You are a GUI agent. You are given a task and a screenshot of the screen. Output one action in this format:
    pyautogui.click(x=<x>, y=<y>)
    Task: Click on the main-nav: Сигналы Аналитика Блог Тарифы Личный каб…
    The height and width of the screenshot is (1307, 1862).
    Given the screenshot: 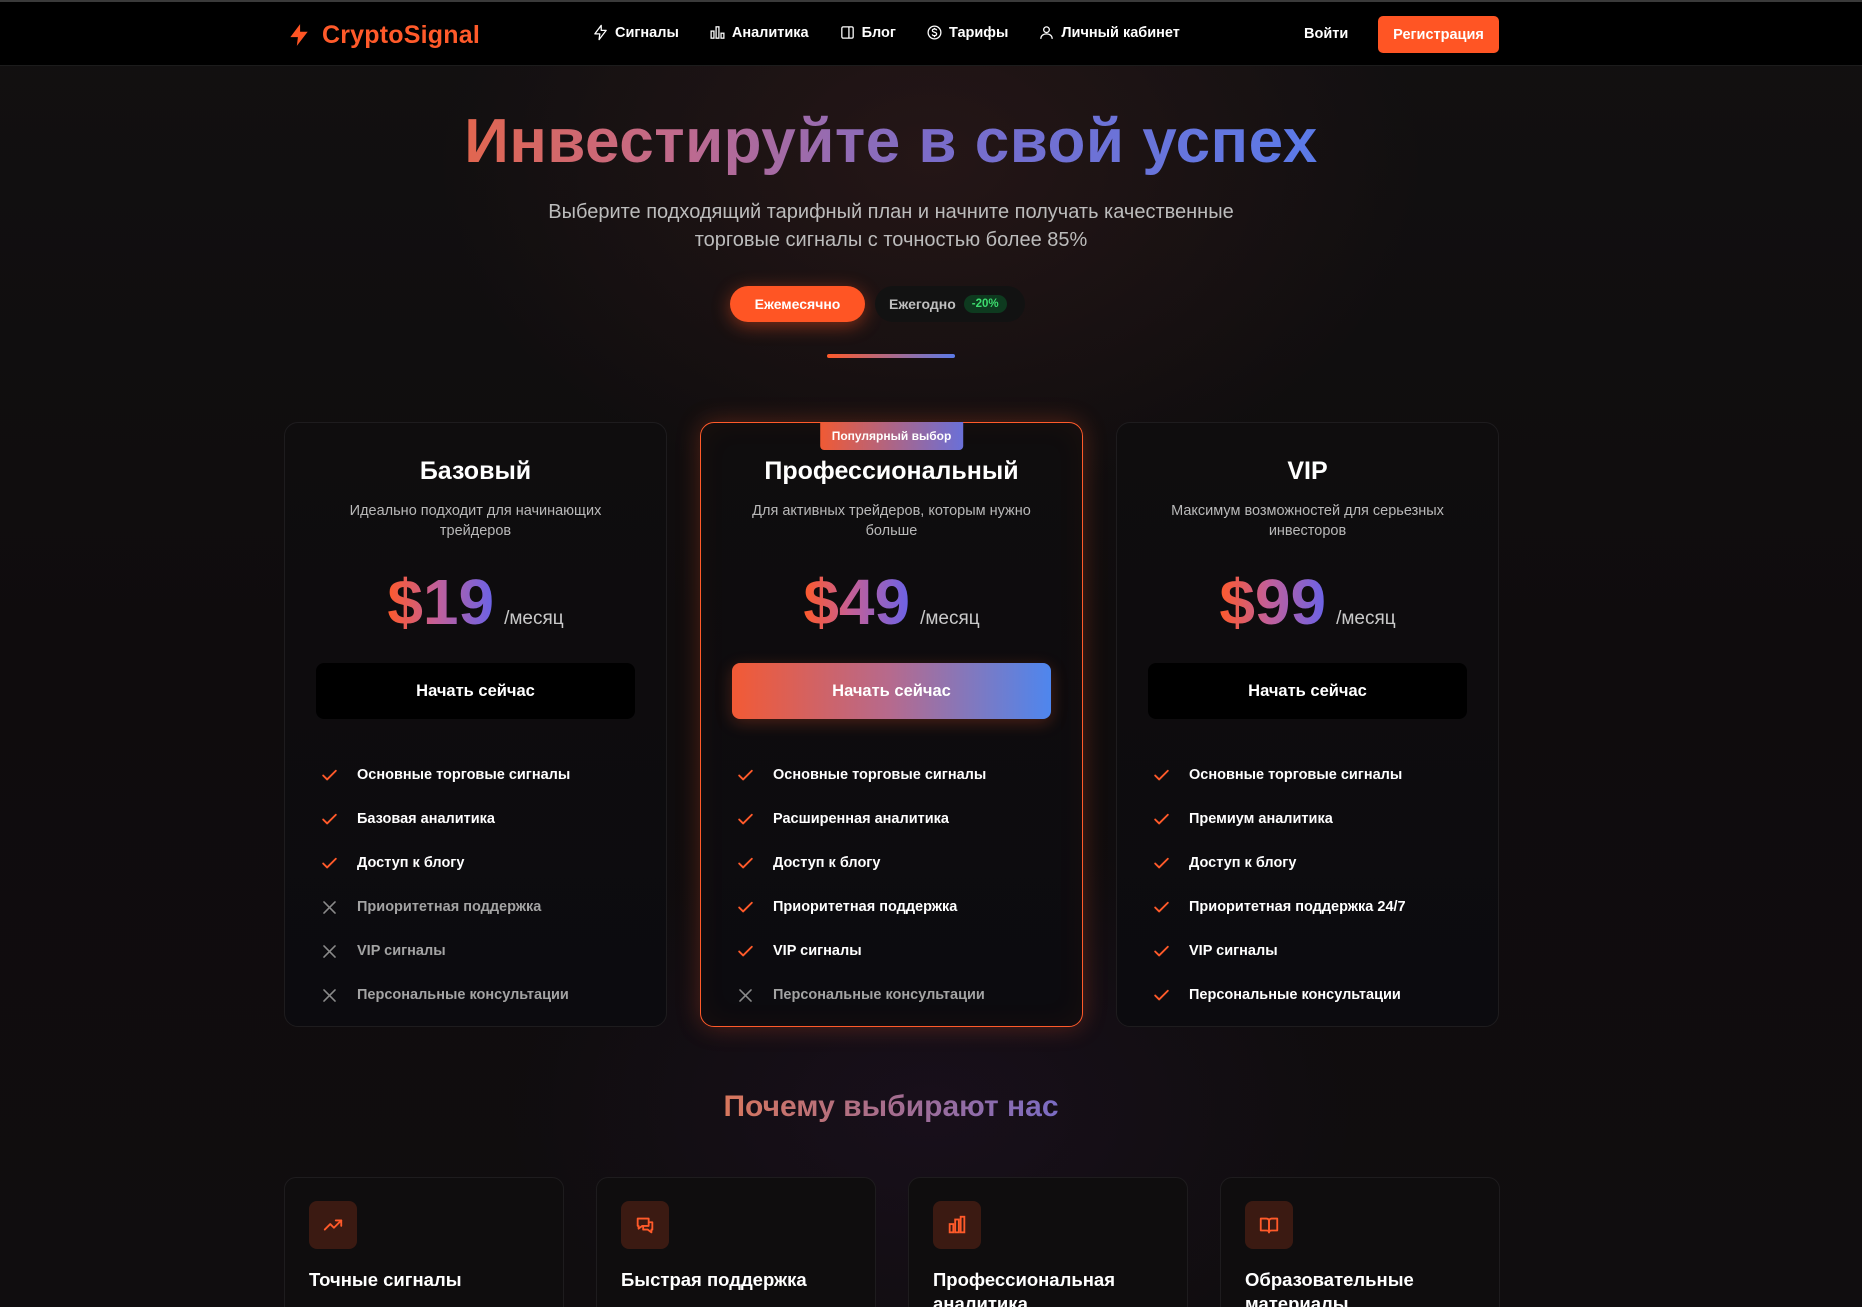 What is the action you would take?
    pyautogui.click(x=886, y=32)
    